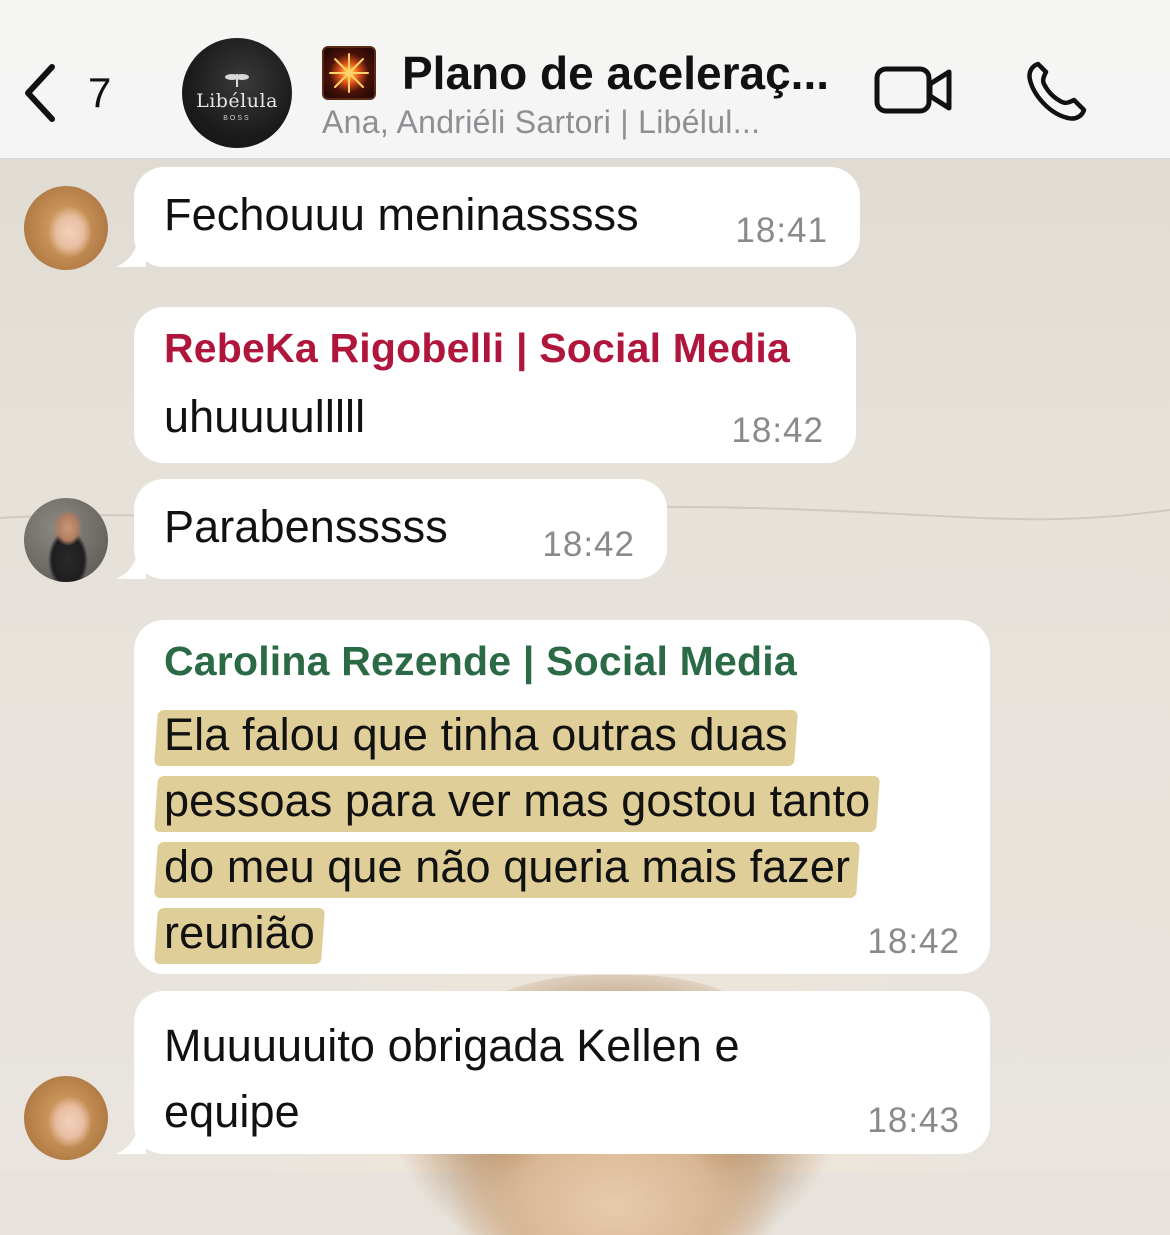 This screenshot has height=1235, width=1170. Describe the element at coordinates (237, 101) in the screenshot. I see `group-avatar-logo-text: Libélula` at that location.